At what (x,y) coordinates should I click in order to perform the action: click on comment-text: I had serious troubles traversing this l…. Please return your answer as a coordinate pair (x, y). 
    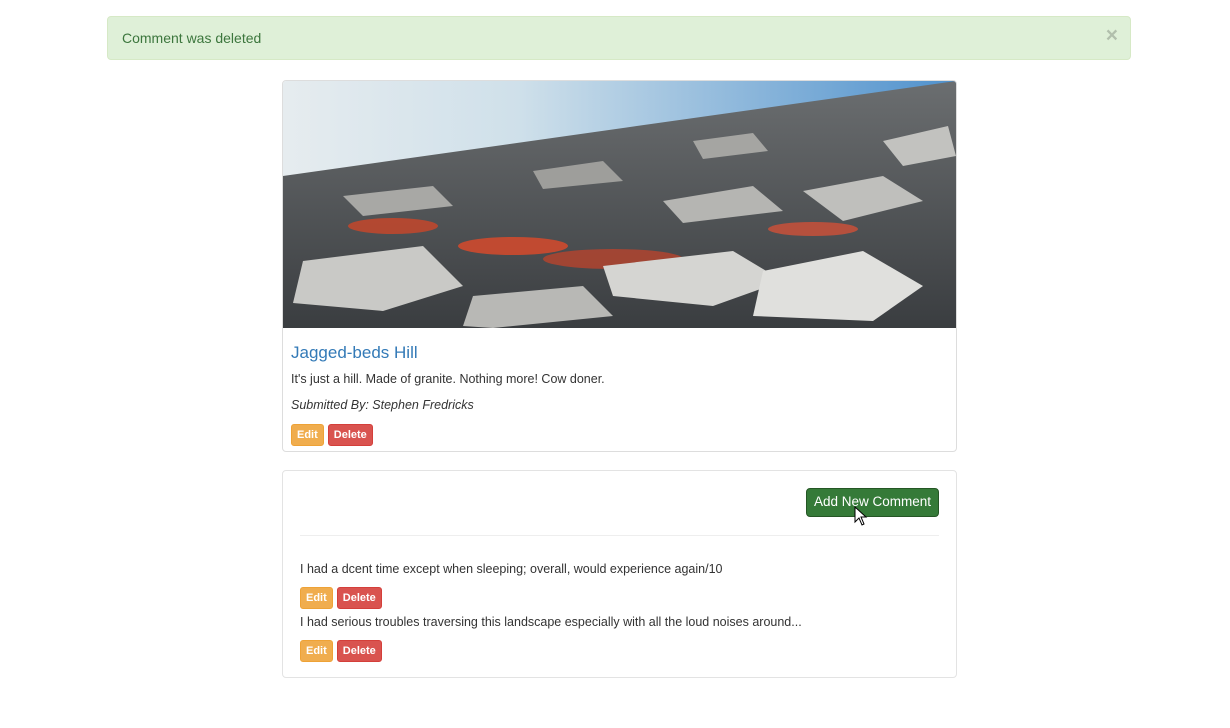
    Looking at the image, I should click on (551, 622).